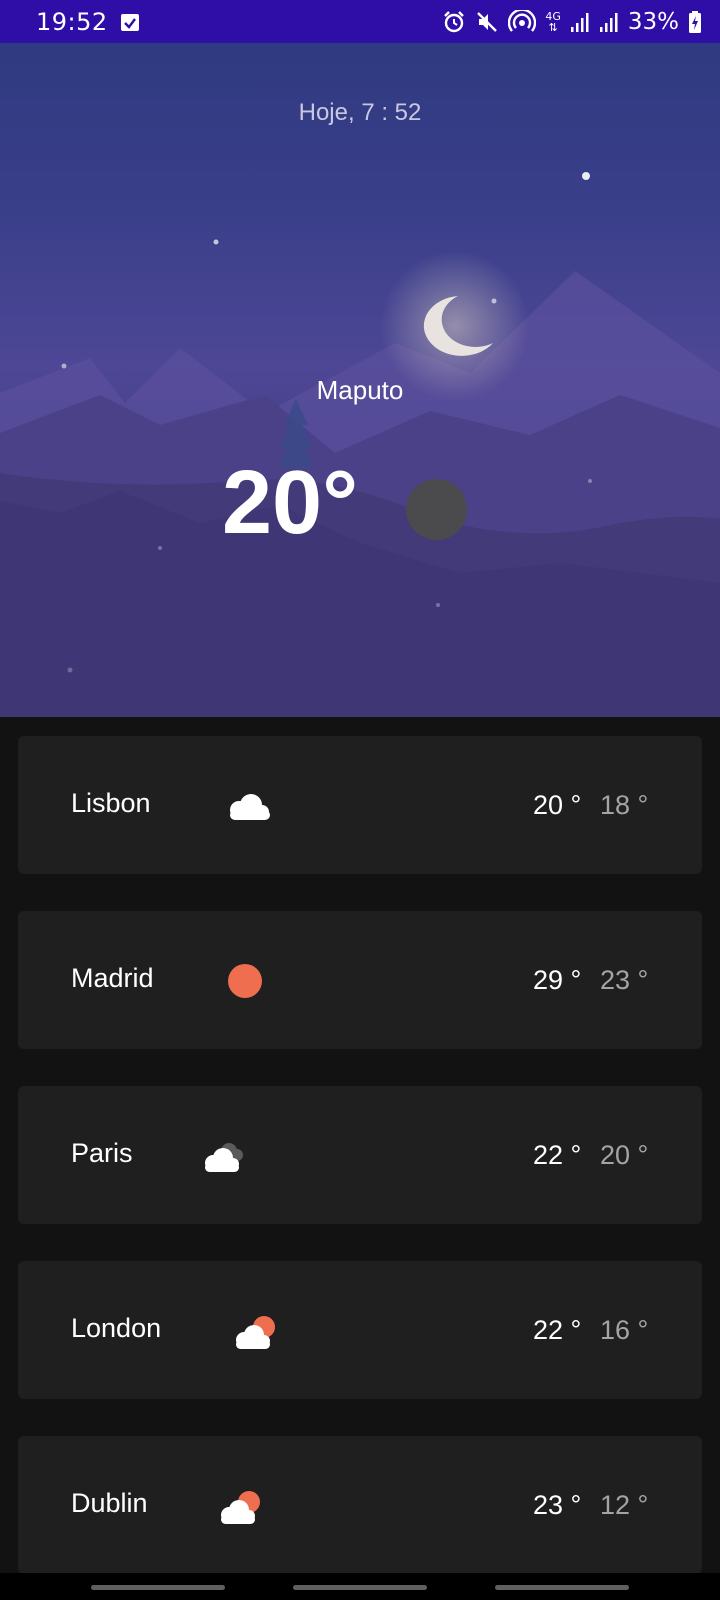  I want to click on city-card-paris: Paris 22 ° 20 °, so click(360, 1155).